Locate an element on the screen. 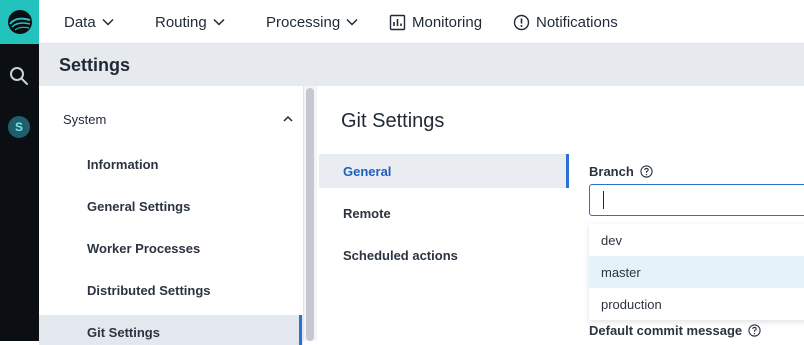 The height and width of the screenshot is (345, 804). nav-processing-label: Processing is located at coordinates (303, 22).